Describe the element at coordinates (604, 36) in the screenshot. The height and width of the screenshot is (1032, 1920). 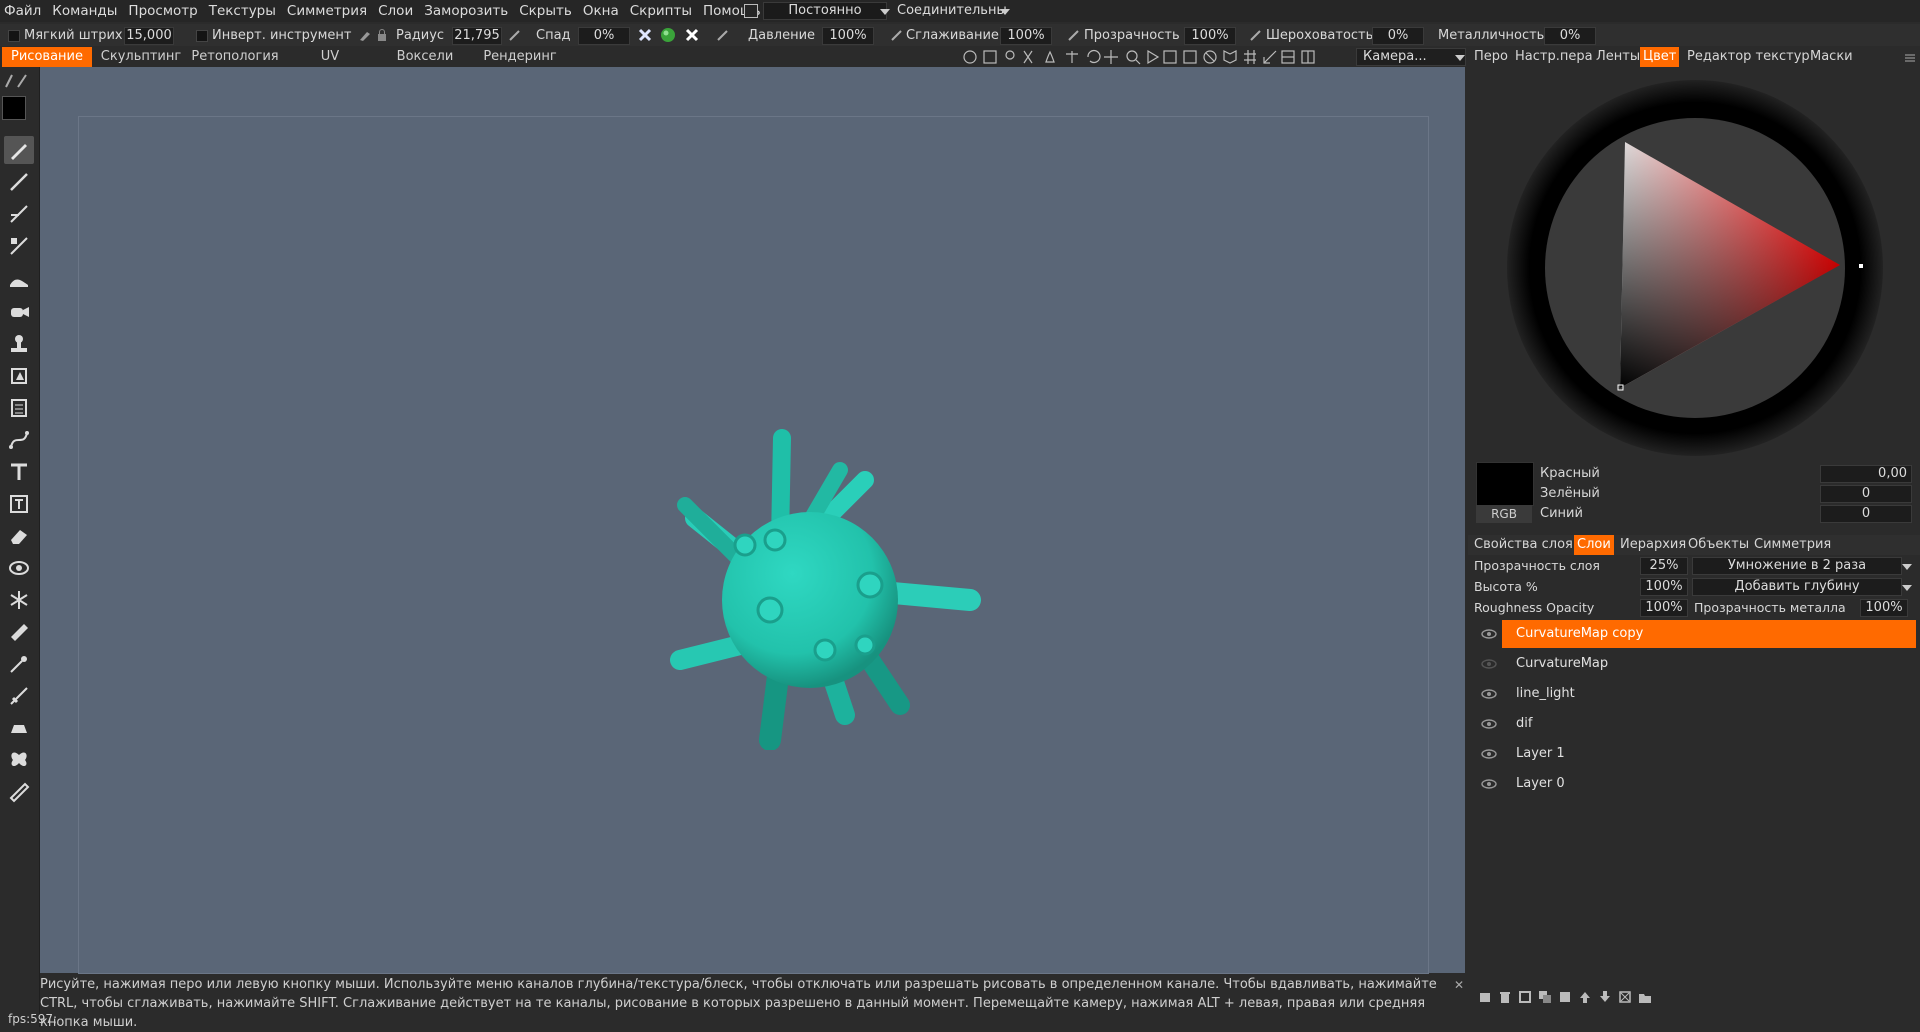
I see `falloff-value: 0%` at that location.